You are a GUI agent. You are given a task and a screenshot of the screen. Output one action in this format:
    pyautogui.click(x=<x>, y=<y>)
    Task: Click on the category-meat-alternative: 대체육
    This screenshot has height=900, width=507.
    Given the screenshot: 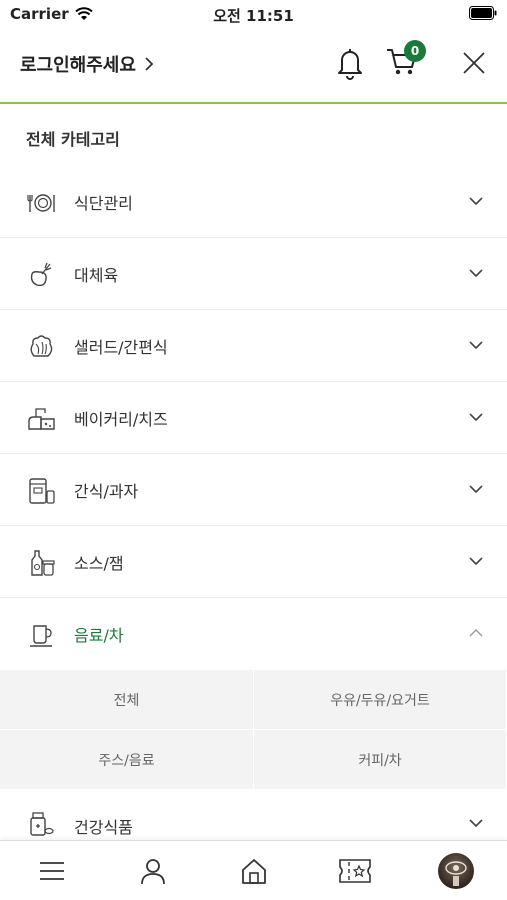 What is the action you would take?
    pyautogui.click(x=253, y=274)
    